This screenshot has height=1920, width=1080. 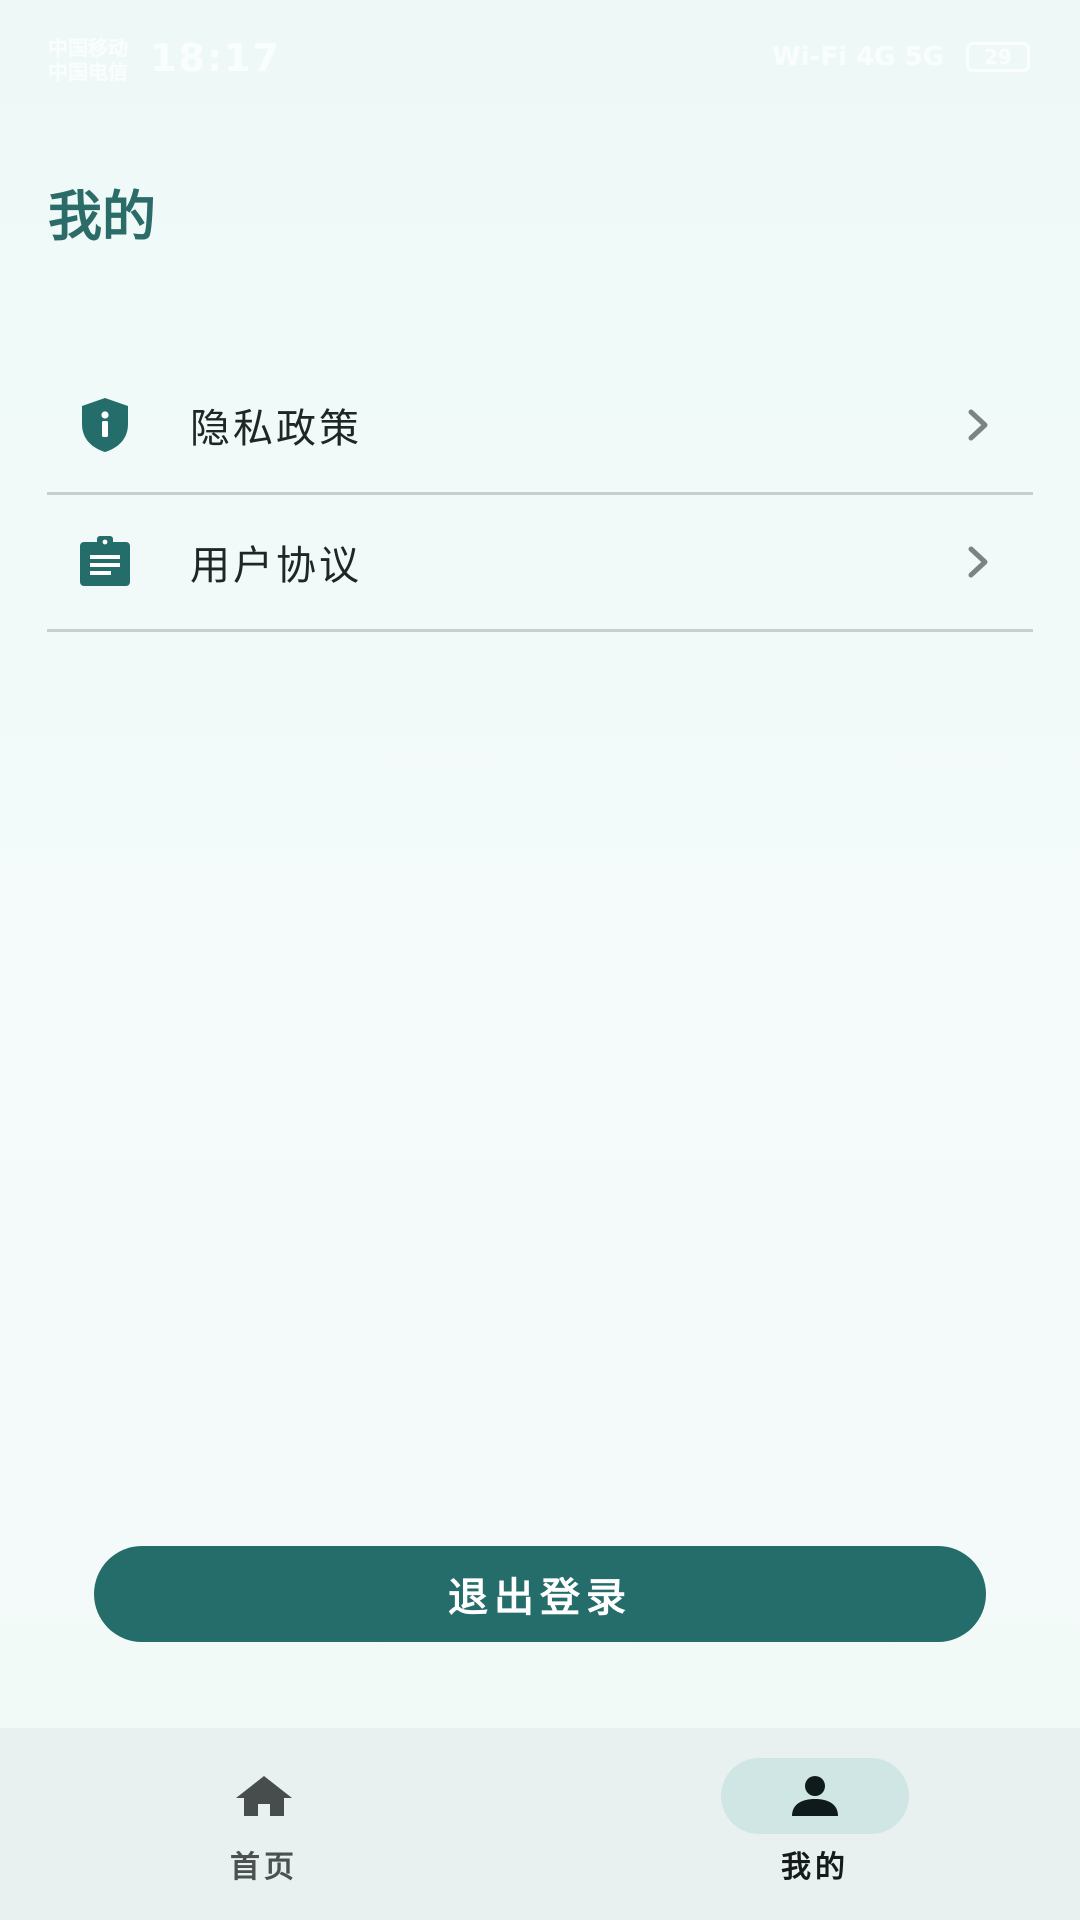 I want to click on nav-item-home: 首页, so click(x=264, y=1824).